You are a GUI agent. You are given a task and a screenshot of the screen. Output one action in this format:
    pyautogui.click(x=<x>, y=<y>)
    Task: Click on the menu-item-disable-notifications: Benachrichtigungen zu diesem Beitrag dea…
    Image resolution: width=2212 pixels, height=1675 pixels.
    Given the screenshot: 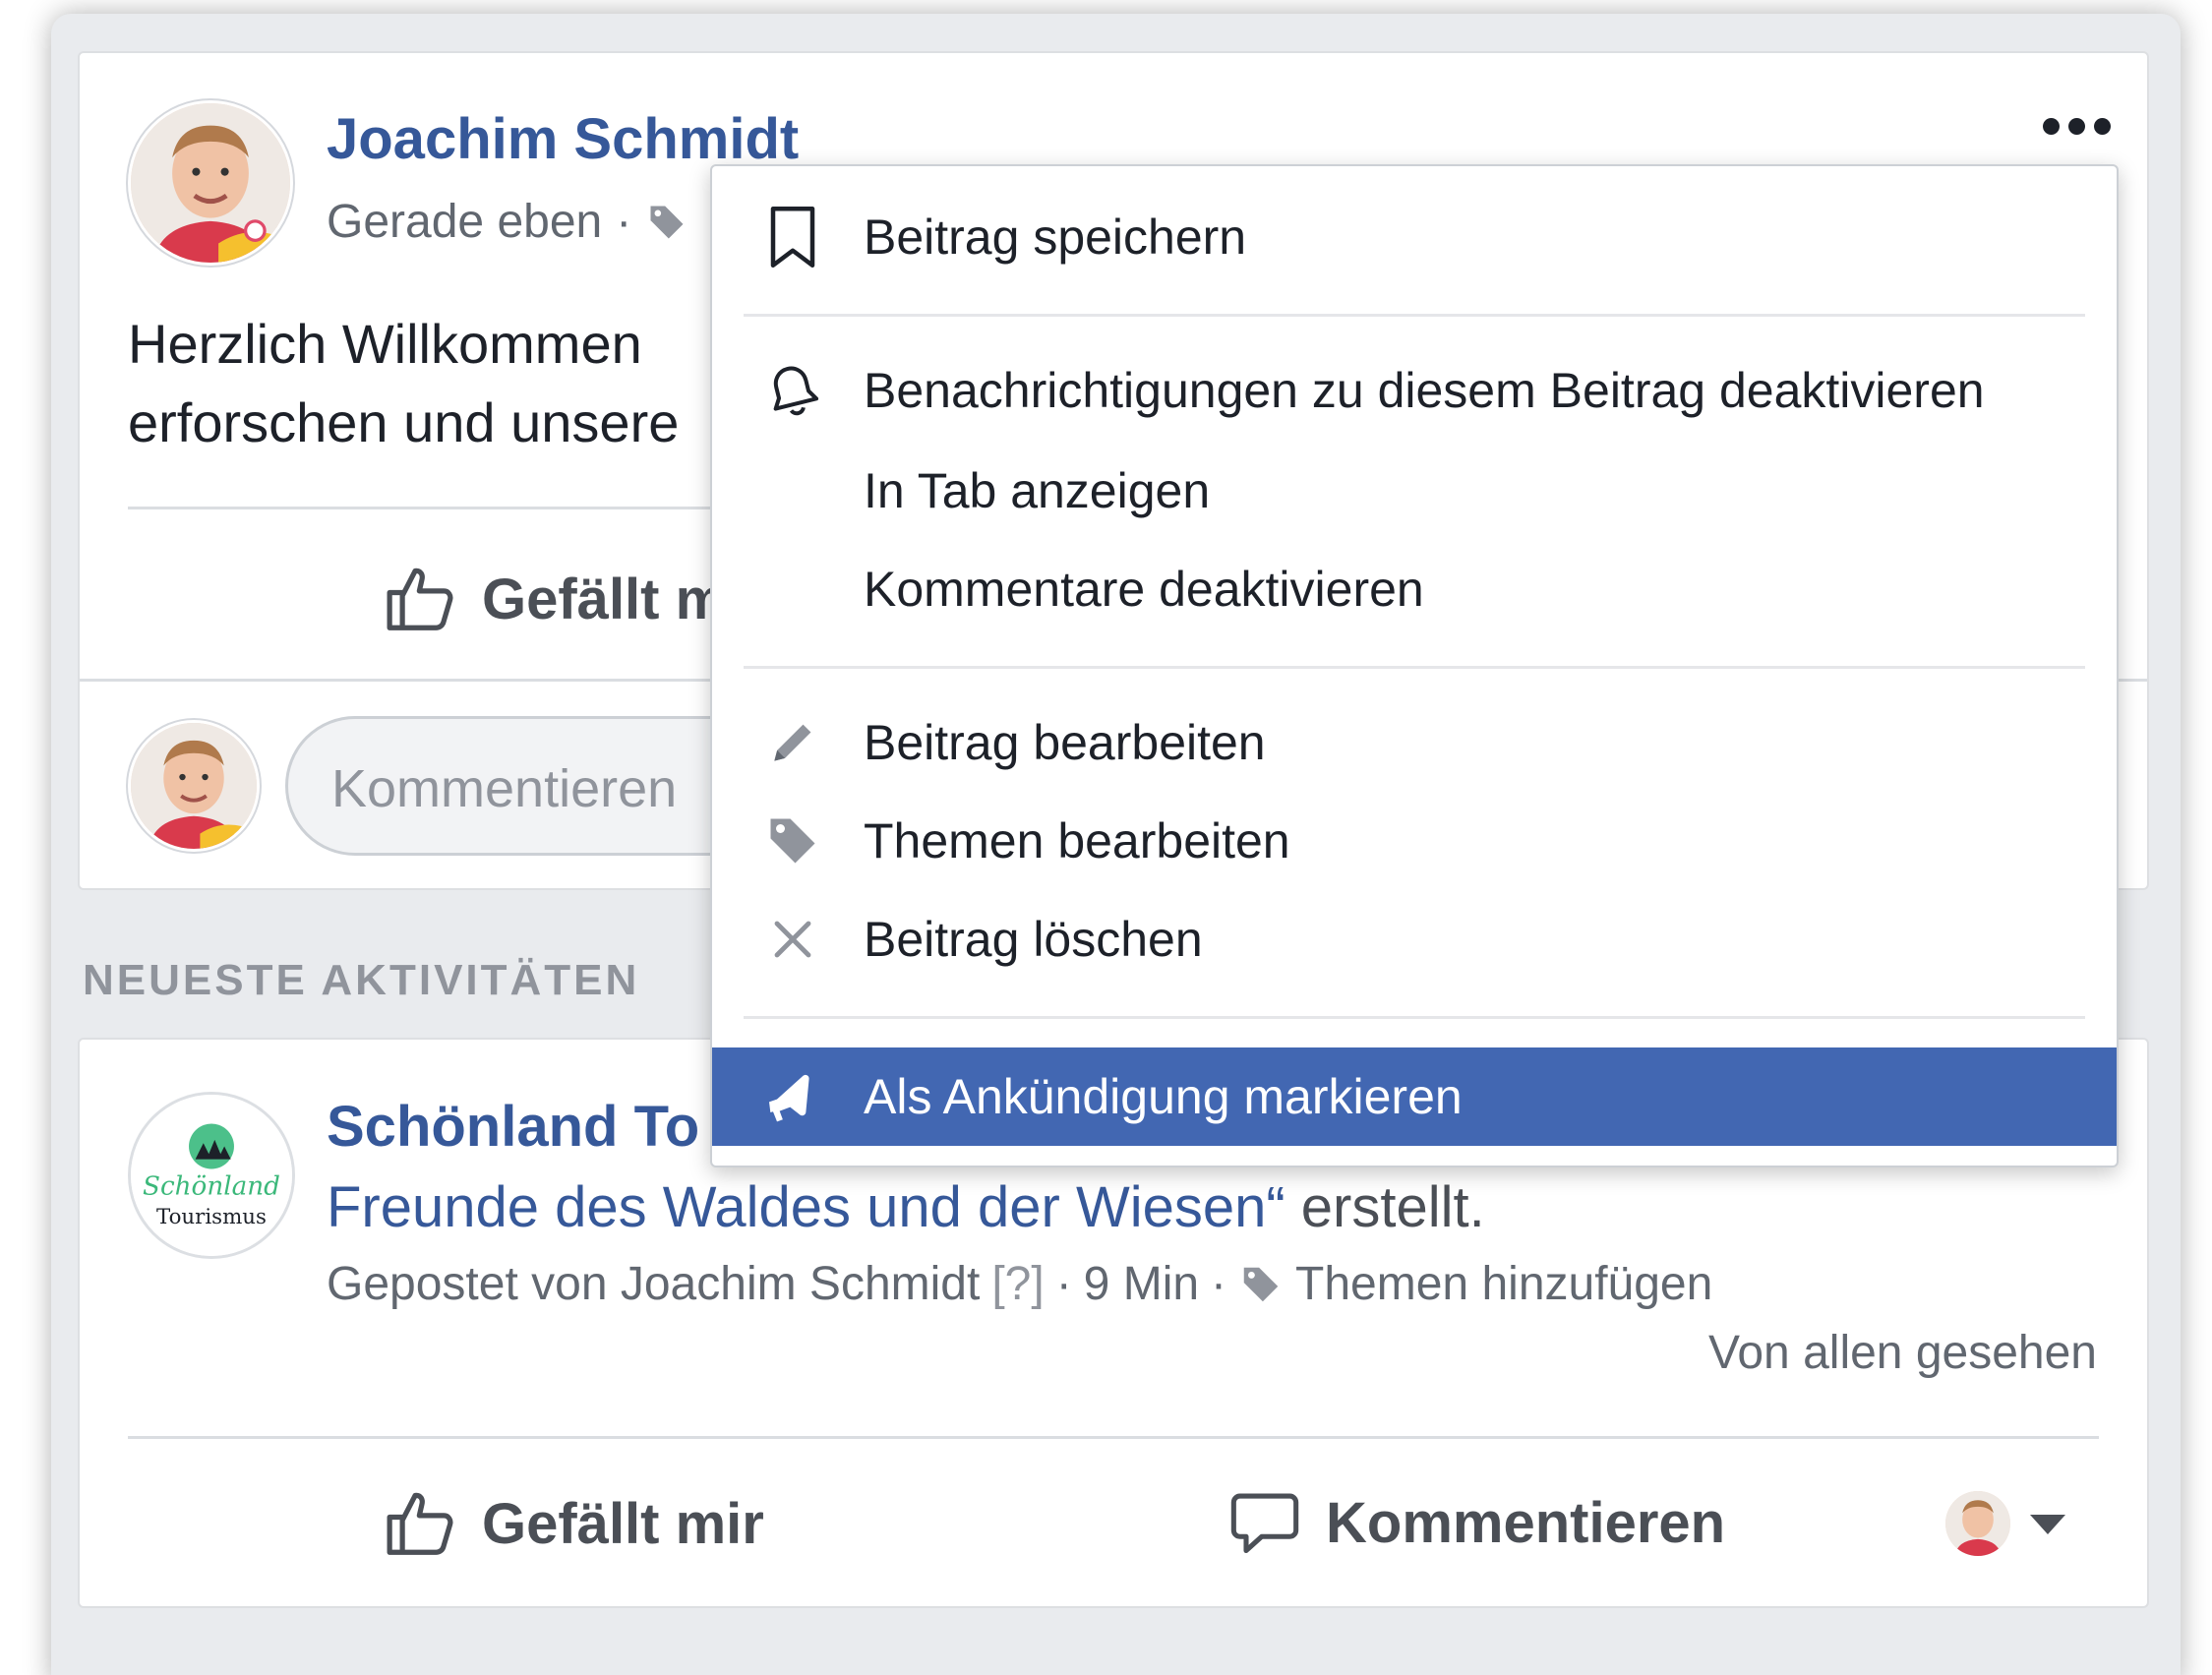 What is the action you would take?
    pyautogui.click(x=1414, y=390)
    